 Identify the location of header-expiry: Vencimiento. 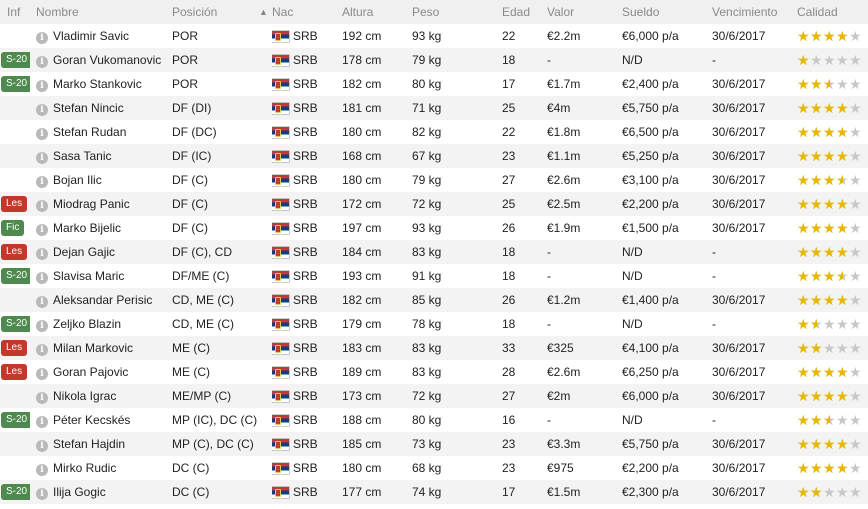
(754, 12).